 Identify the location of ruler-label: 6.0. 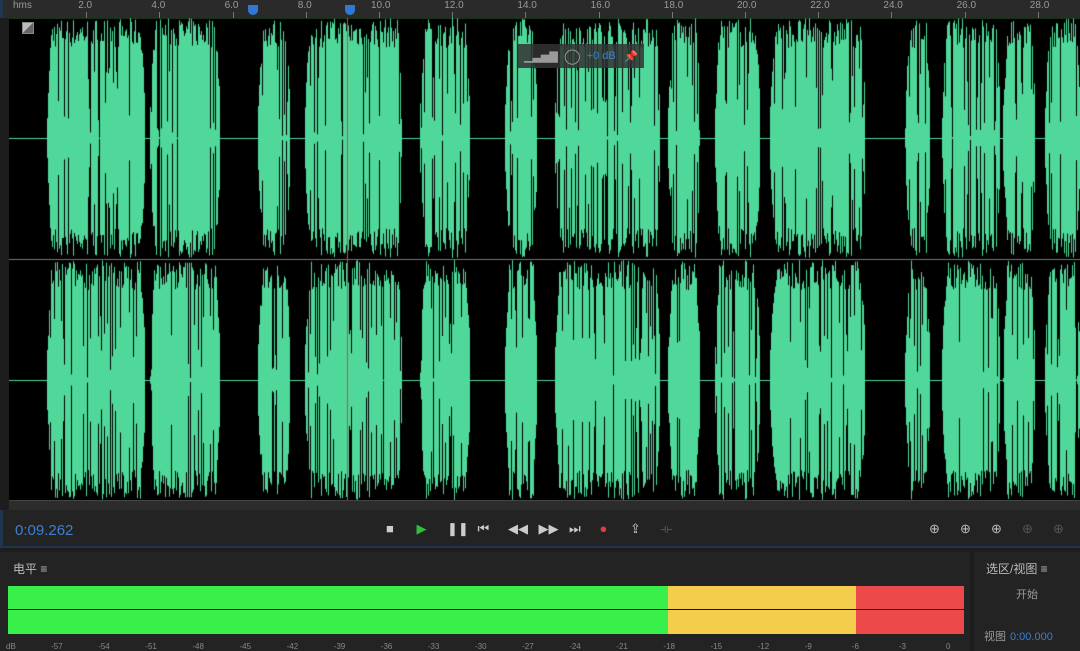
(231, 5).